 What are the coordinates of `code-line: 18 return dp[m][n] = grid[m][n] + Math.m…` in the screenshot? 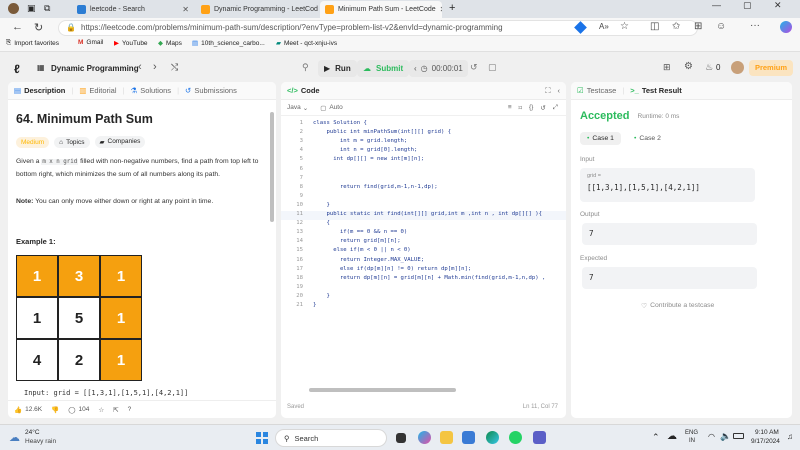 It's located at (423, 279).